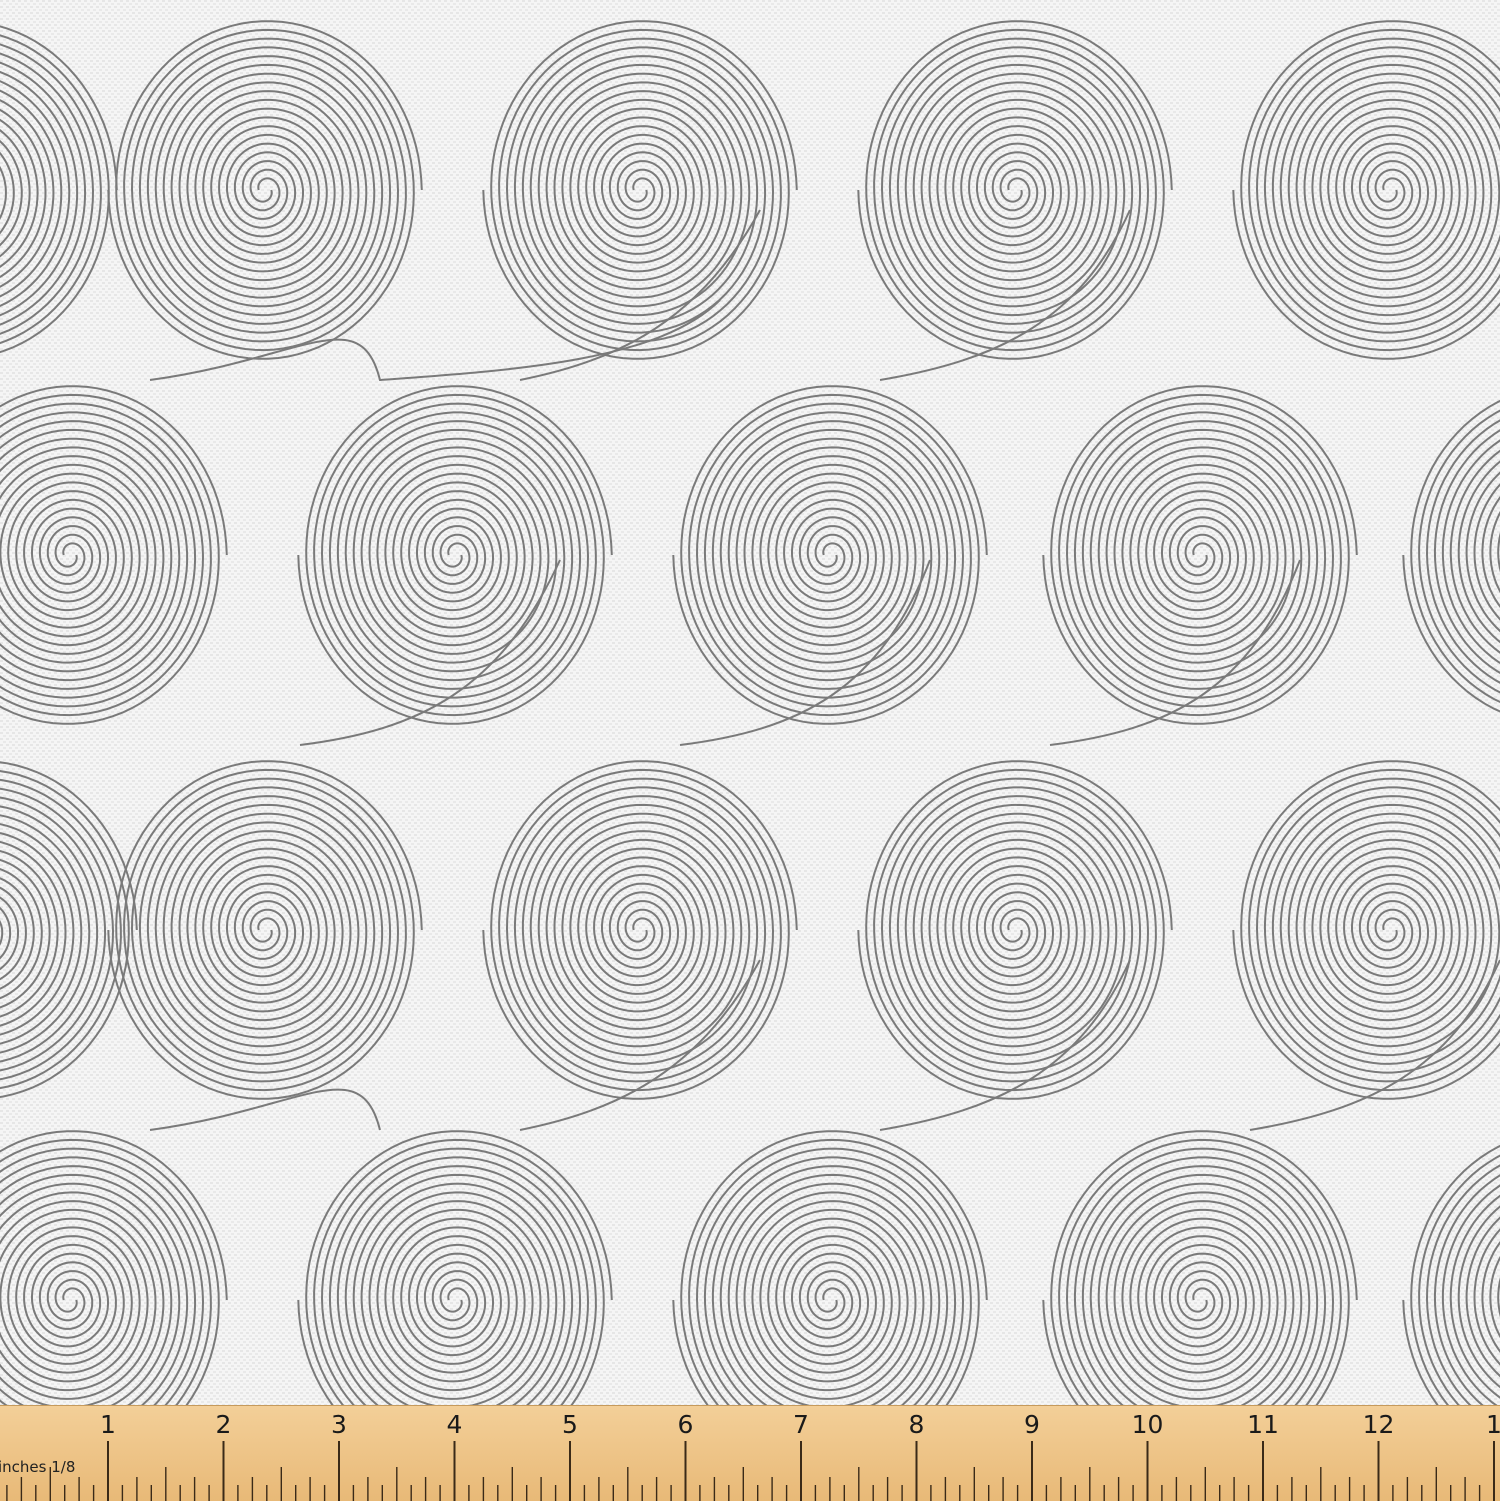  What do you see at coordinates (38, 1467) in the screenshot?
I see `ruler-unit-label: inches 1/8` at bounding box center [38, 1467].